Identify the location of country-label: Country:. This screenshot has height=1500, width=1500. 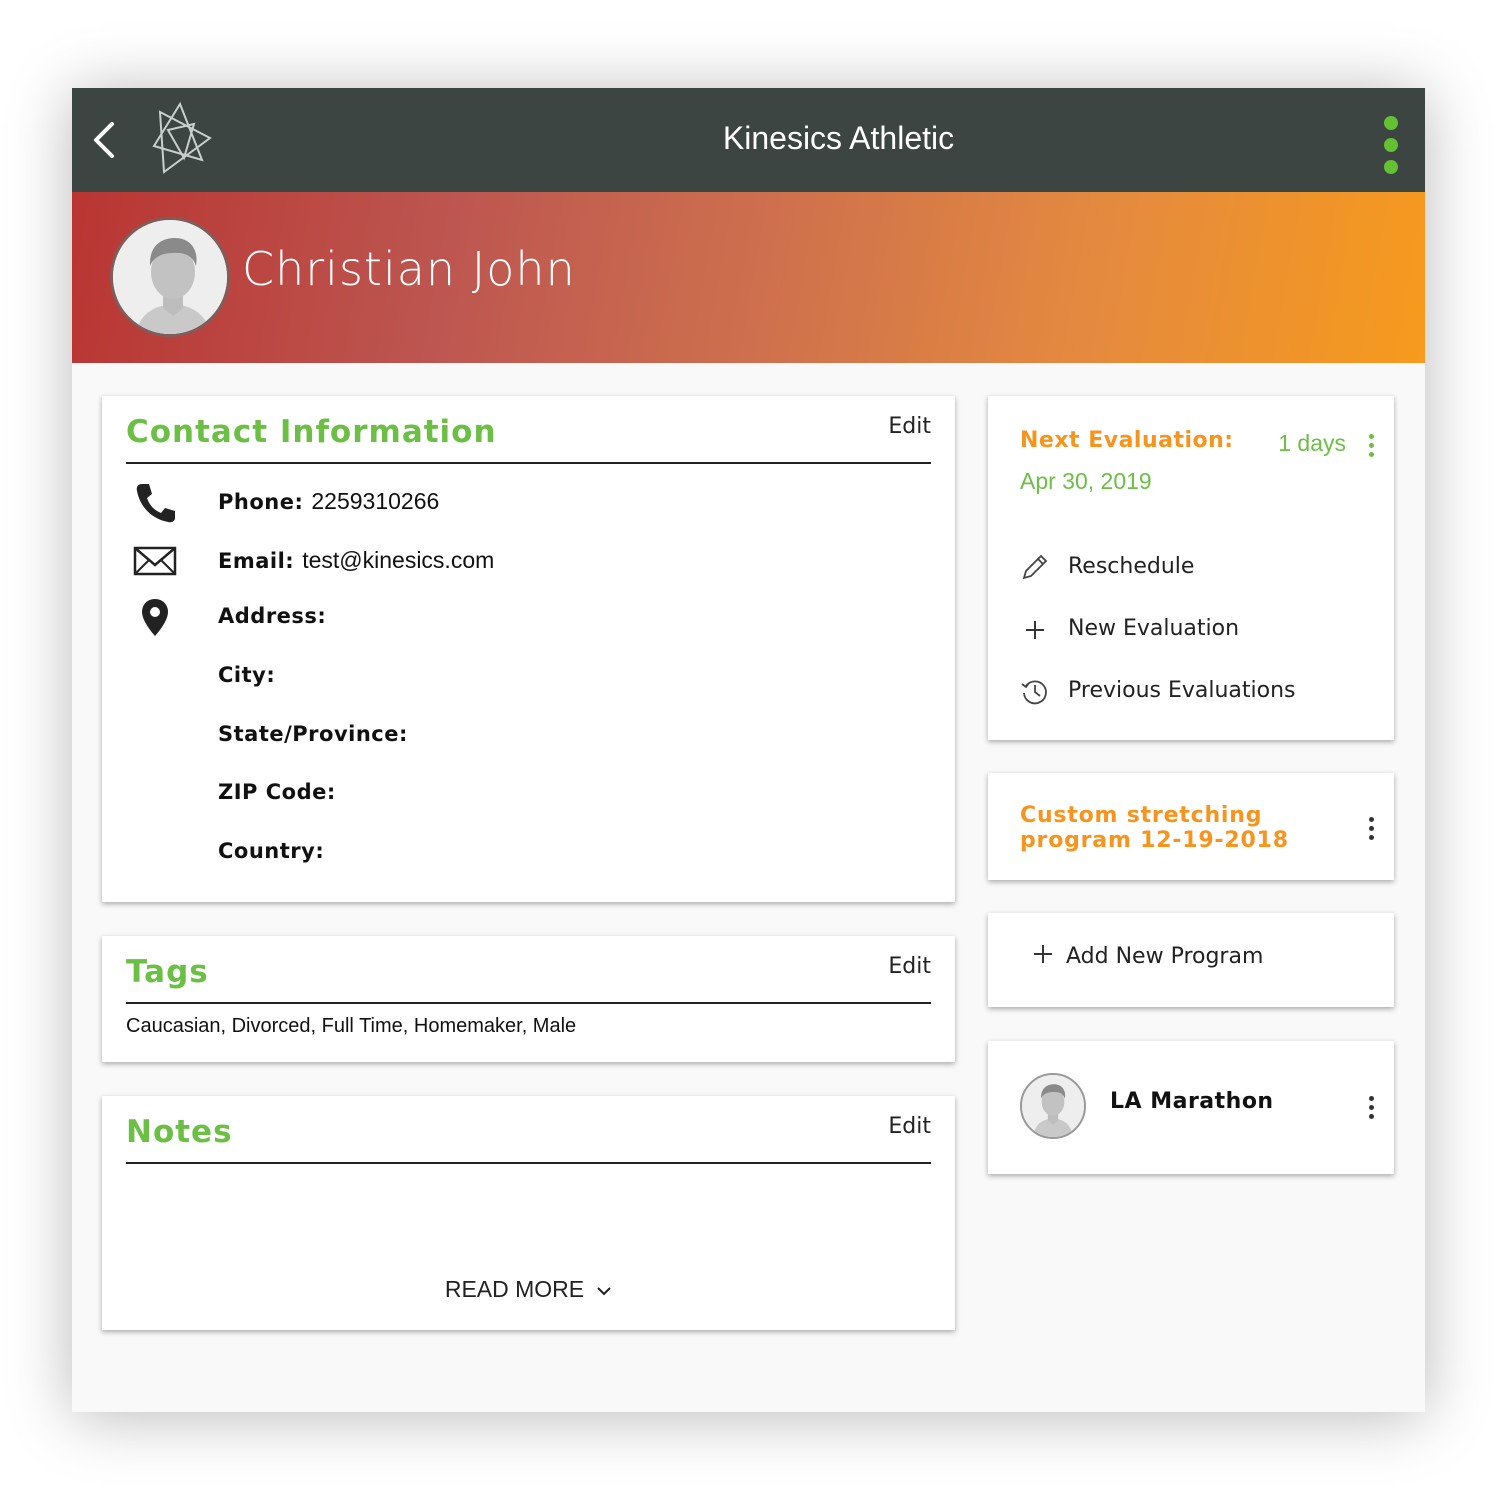
(271, 851).